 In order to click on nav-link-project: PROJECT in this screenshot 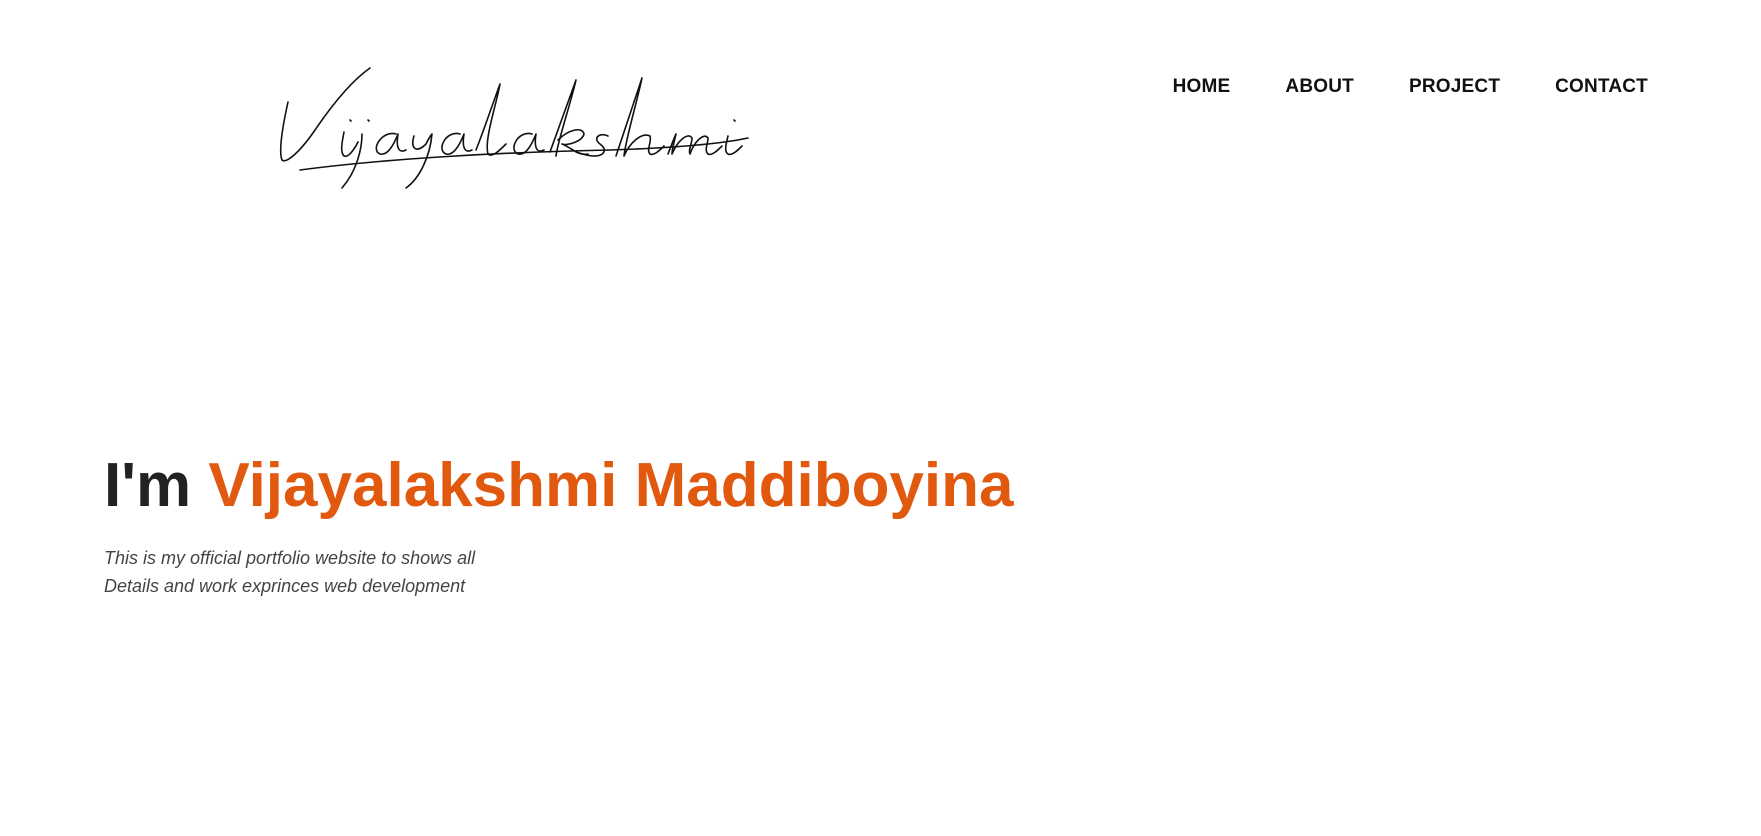, I will do `click(1454, 86)`.